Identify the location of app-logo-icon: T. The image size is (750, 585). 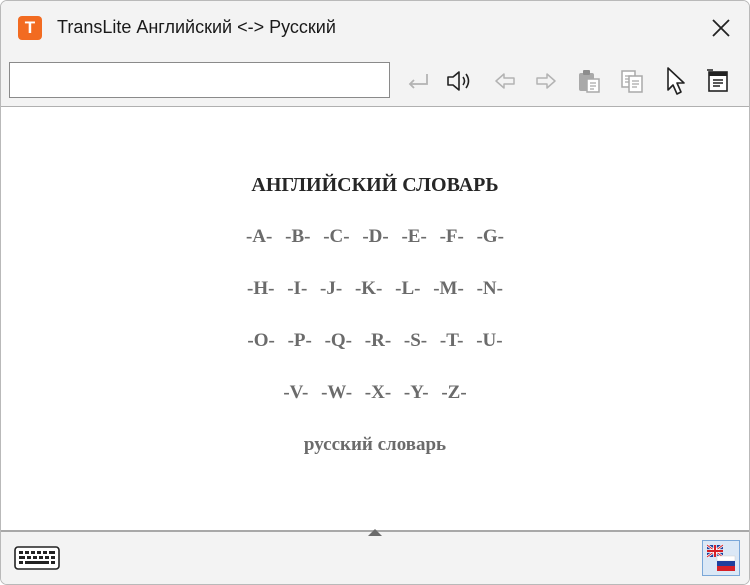
(30, 28).